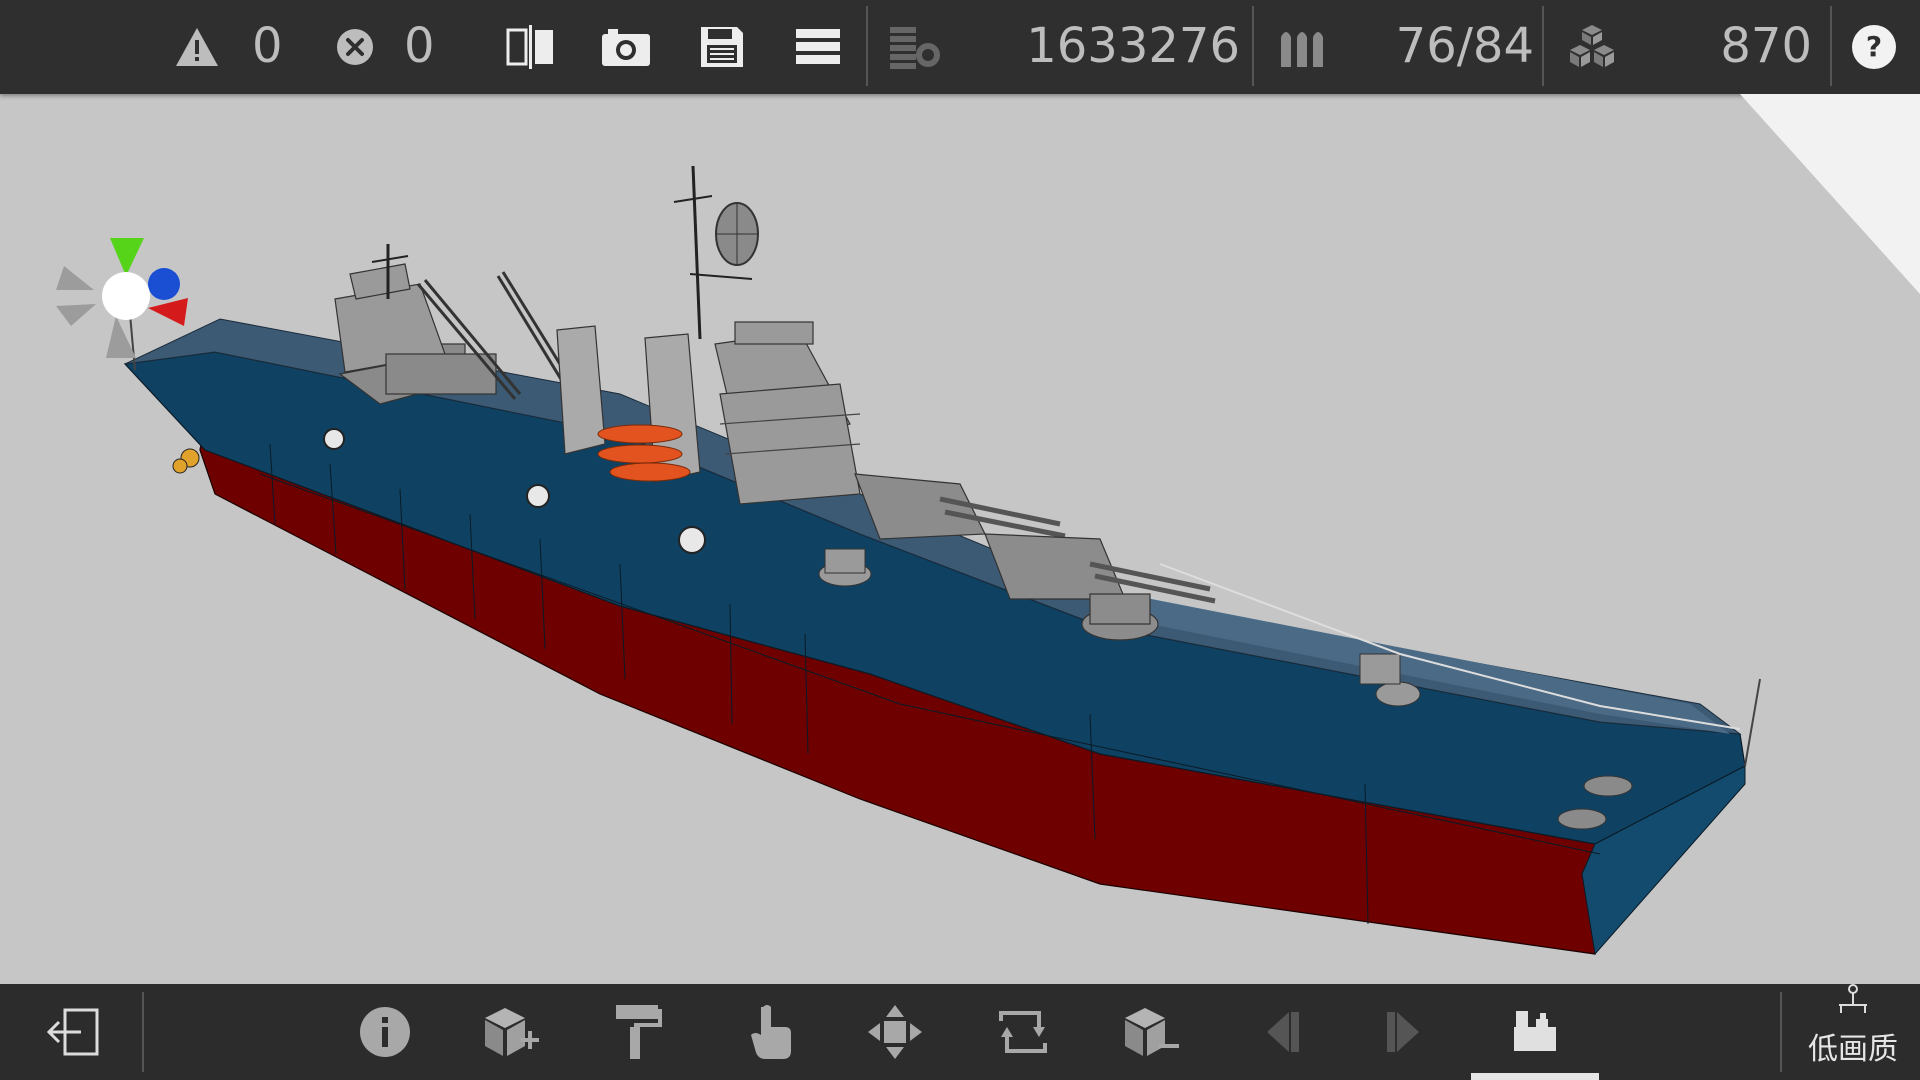 The height and width of the screenshot is (1080, 1920). I want to click on coin-stack-icon, so click(914, 47).